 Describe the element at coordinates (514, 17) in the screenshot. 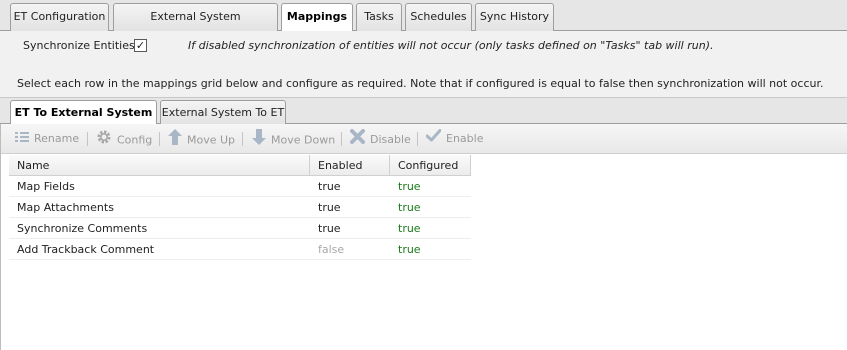

I see `tab-sync-history: Sync History` at that location.